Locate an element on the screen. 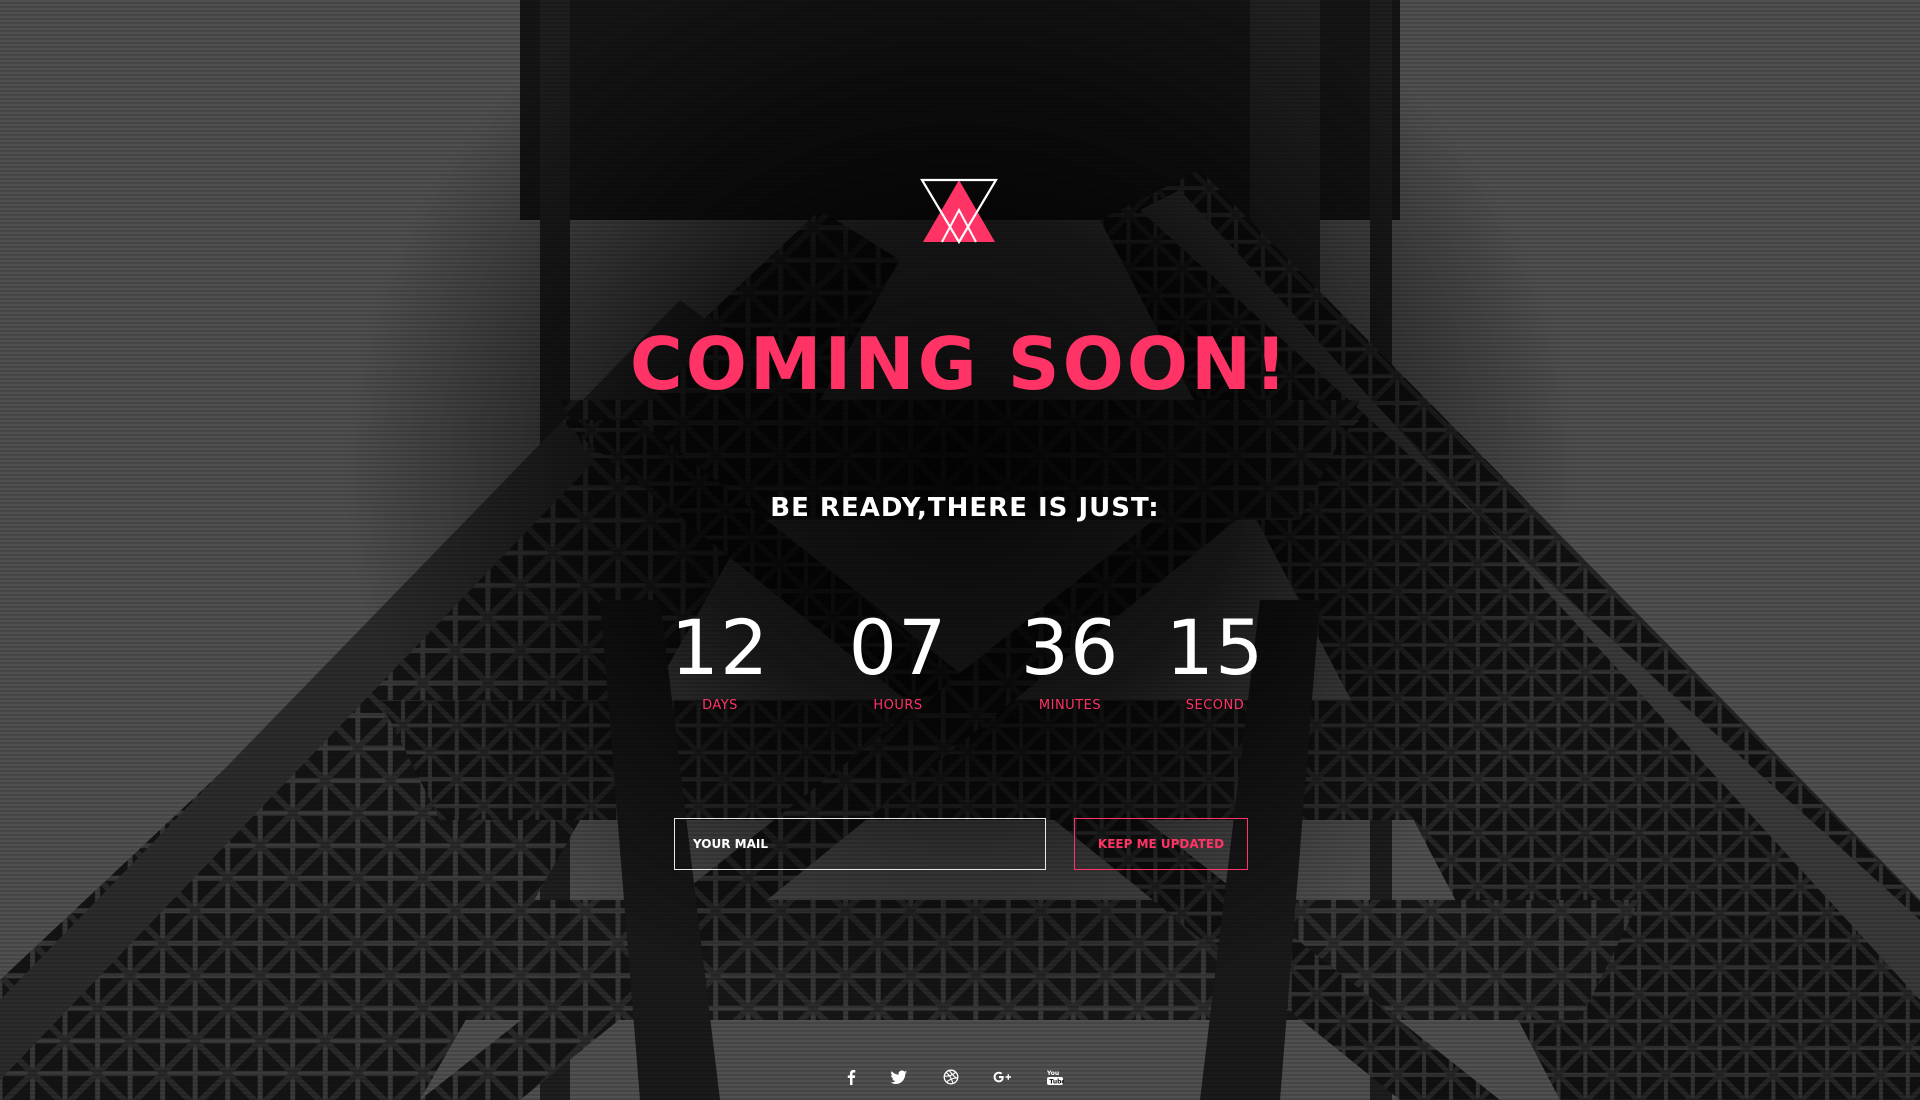 The height and width of the screenshot is (1100, 1920). subscribe-form: KEEP ME UPDATED is located at coordinates (961, 844).